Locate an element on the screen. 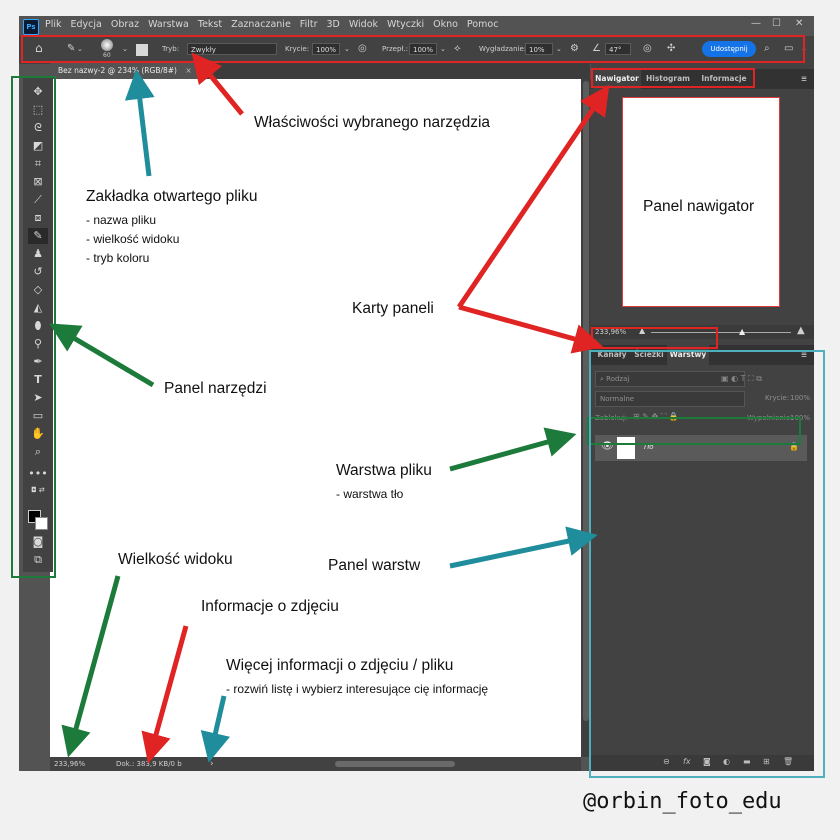 This screenshot has height=840, width=840. label-more-info: Więcej informacji o zdjęciu / pliku is located at coordinates (340, 665).